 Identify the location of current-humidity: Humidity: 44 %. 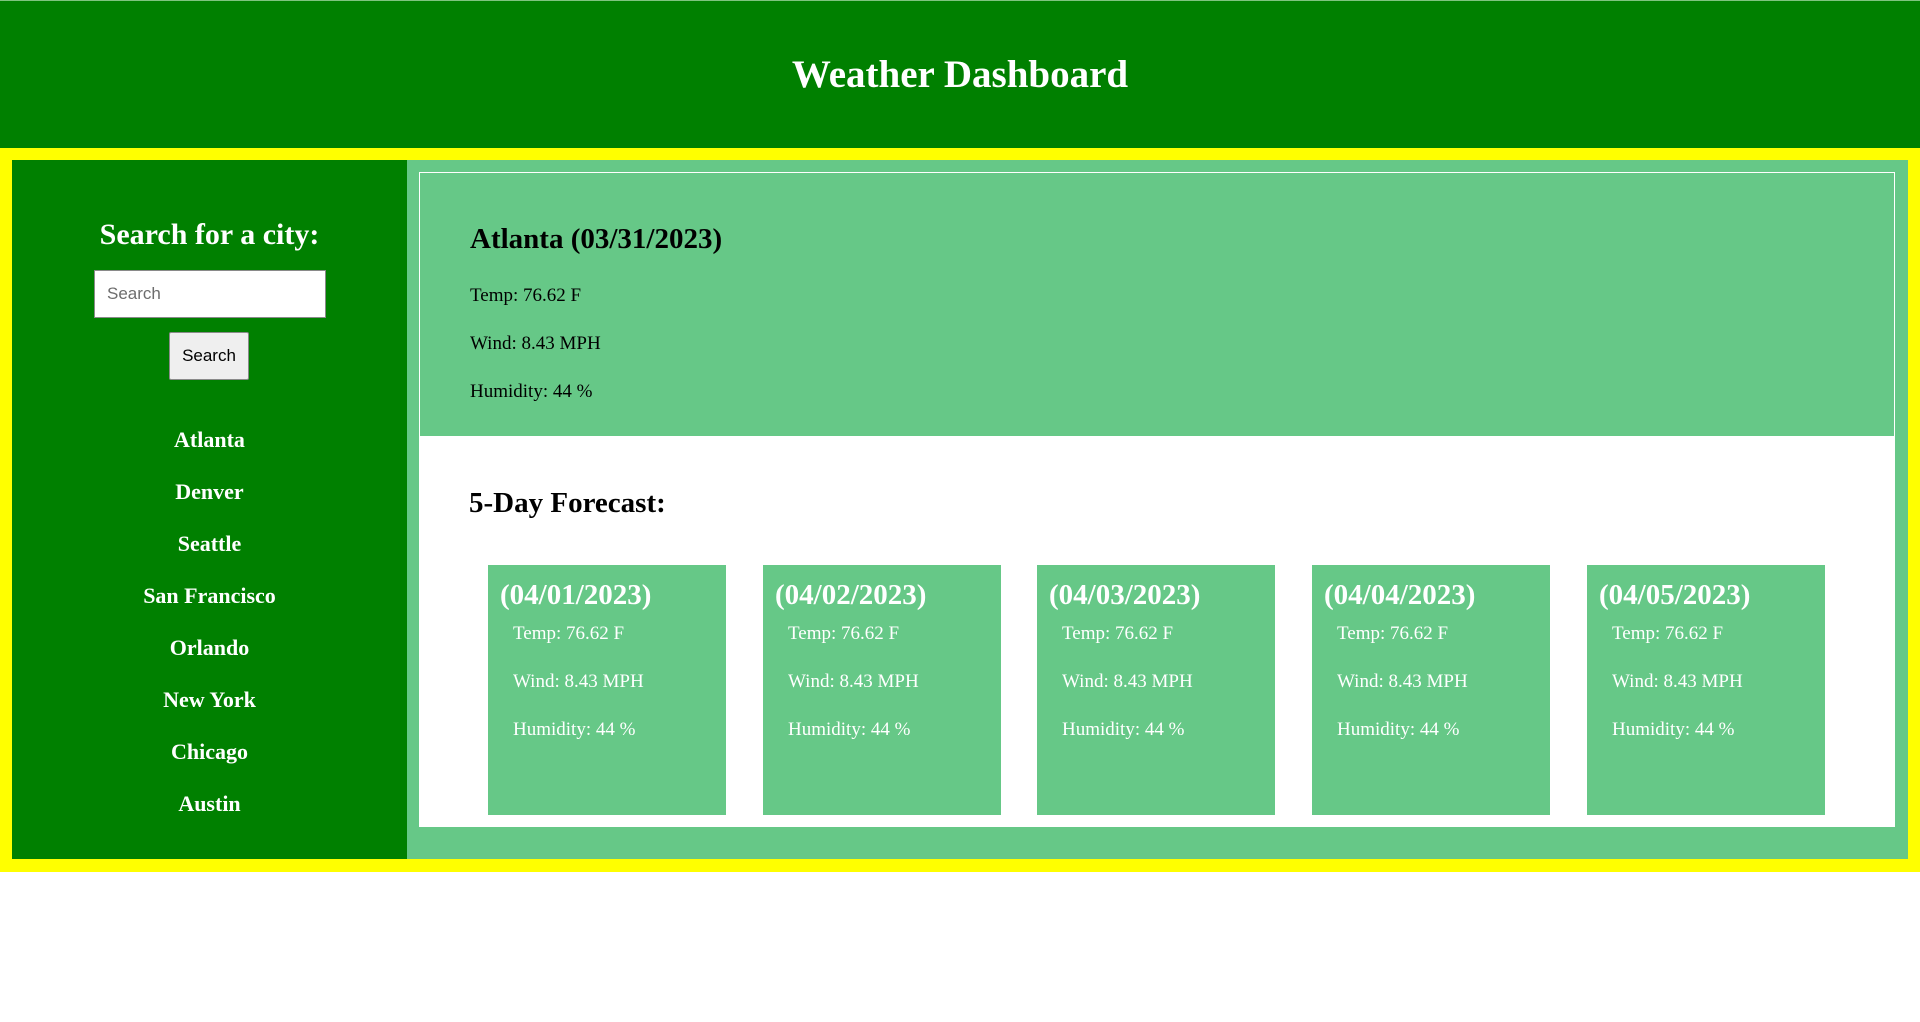
(531, 391).